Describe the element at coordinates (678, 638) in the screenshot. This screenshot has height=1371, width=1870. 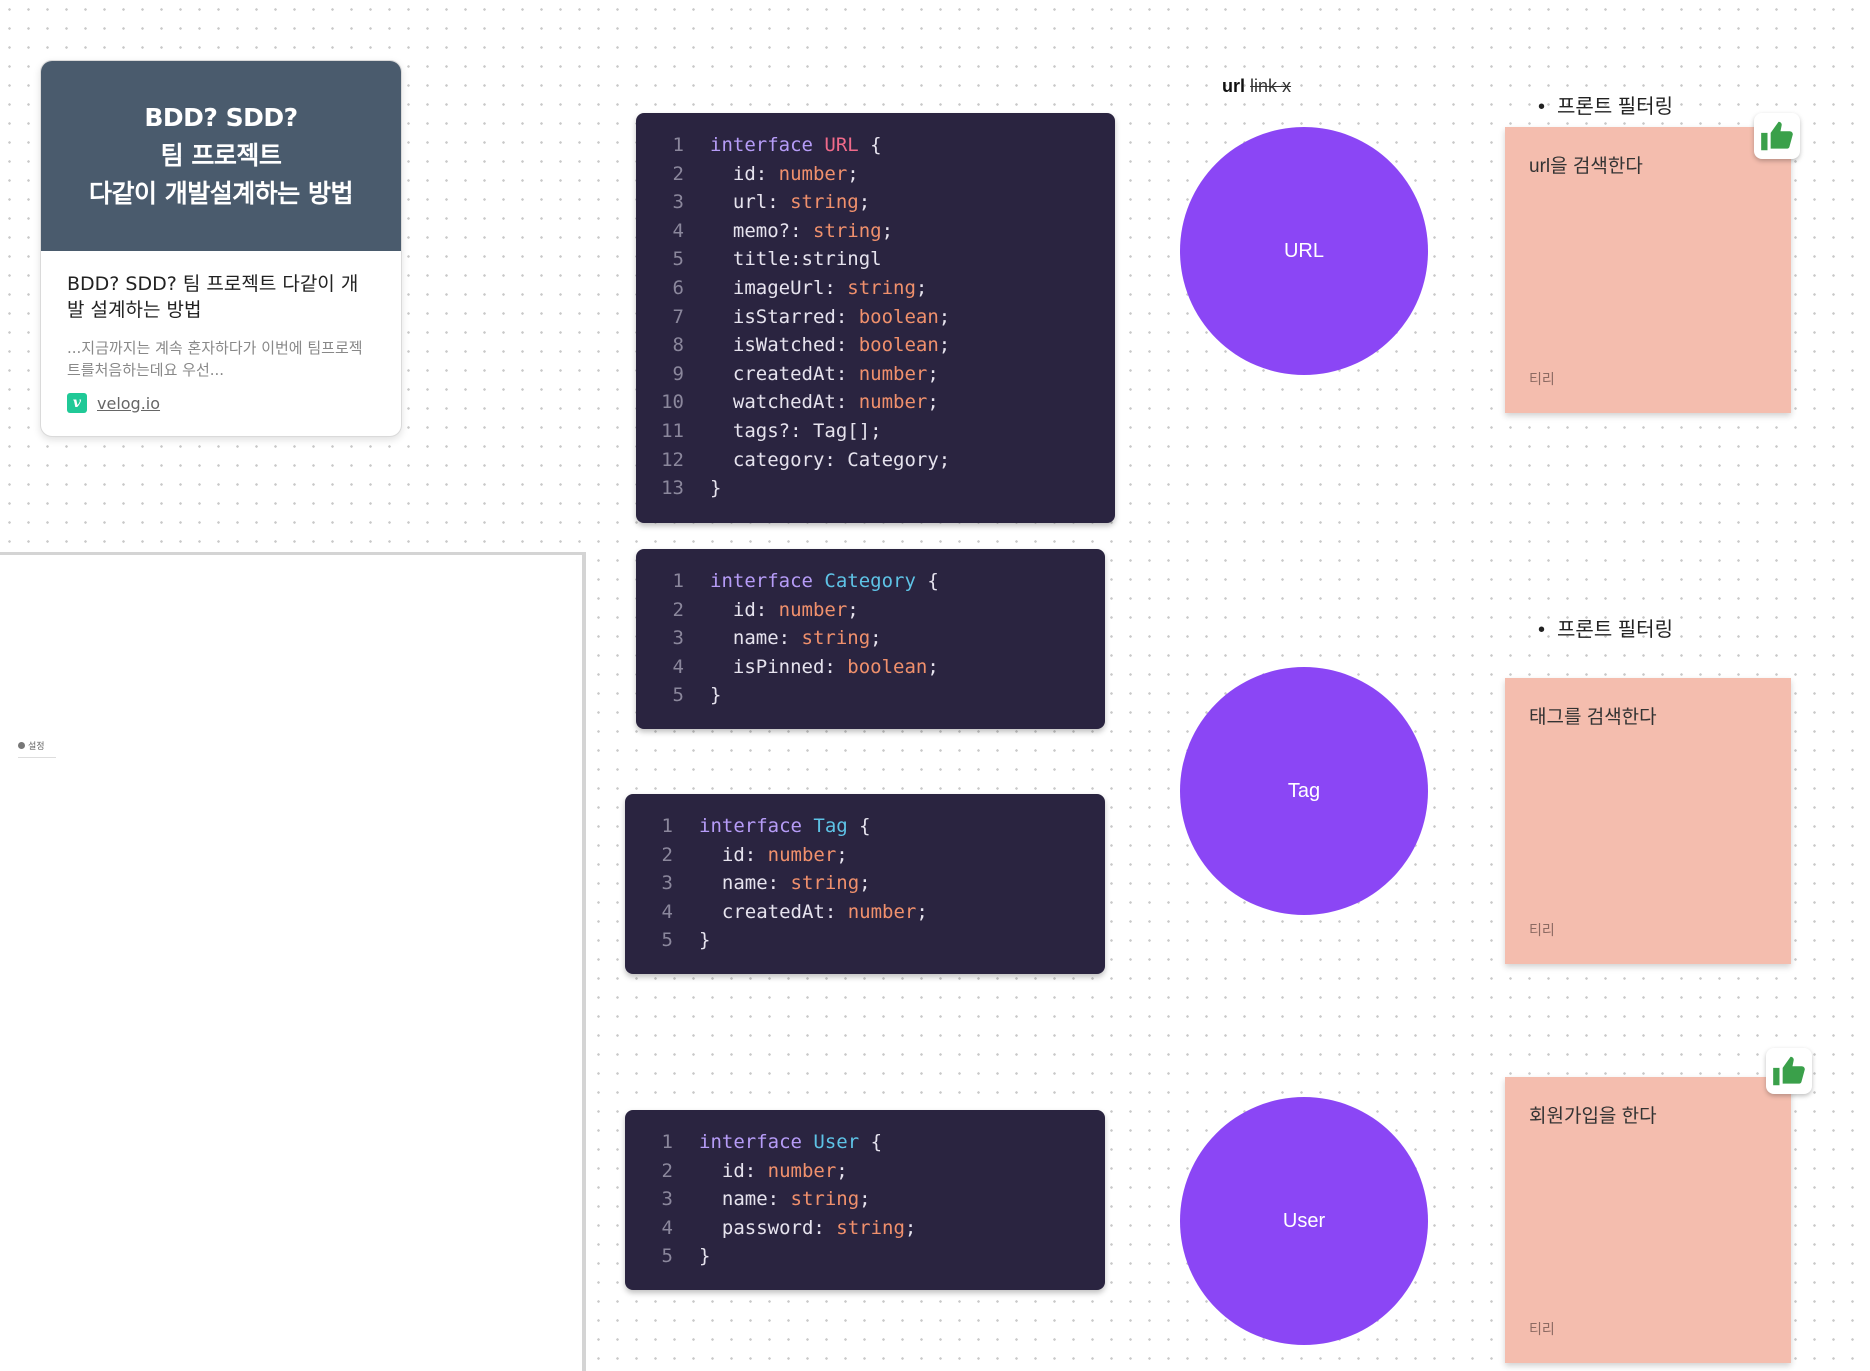
I see `line-number: 3` at that location.